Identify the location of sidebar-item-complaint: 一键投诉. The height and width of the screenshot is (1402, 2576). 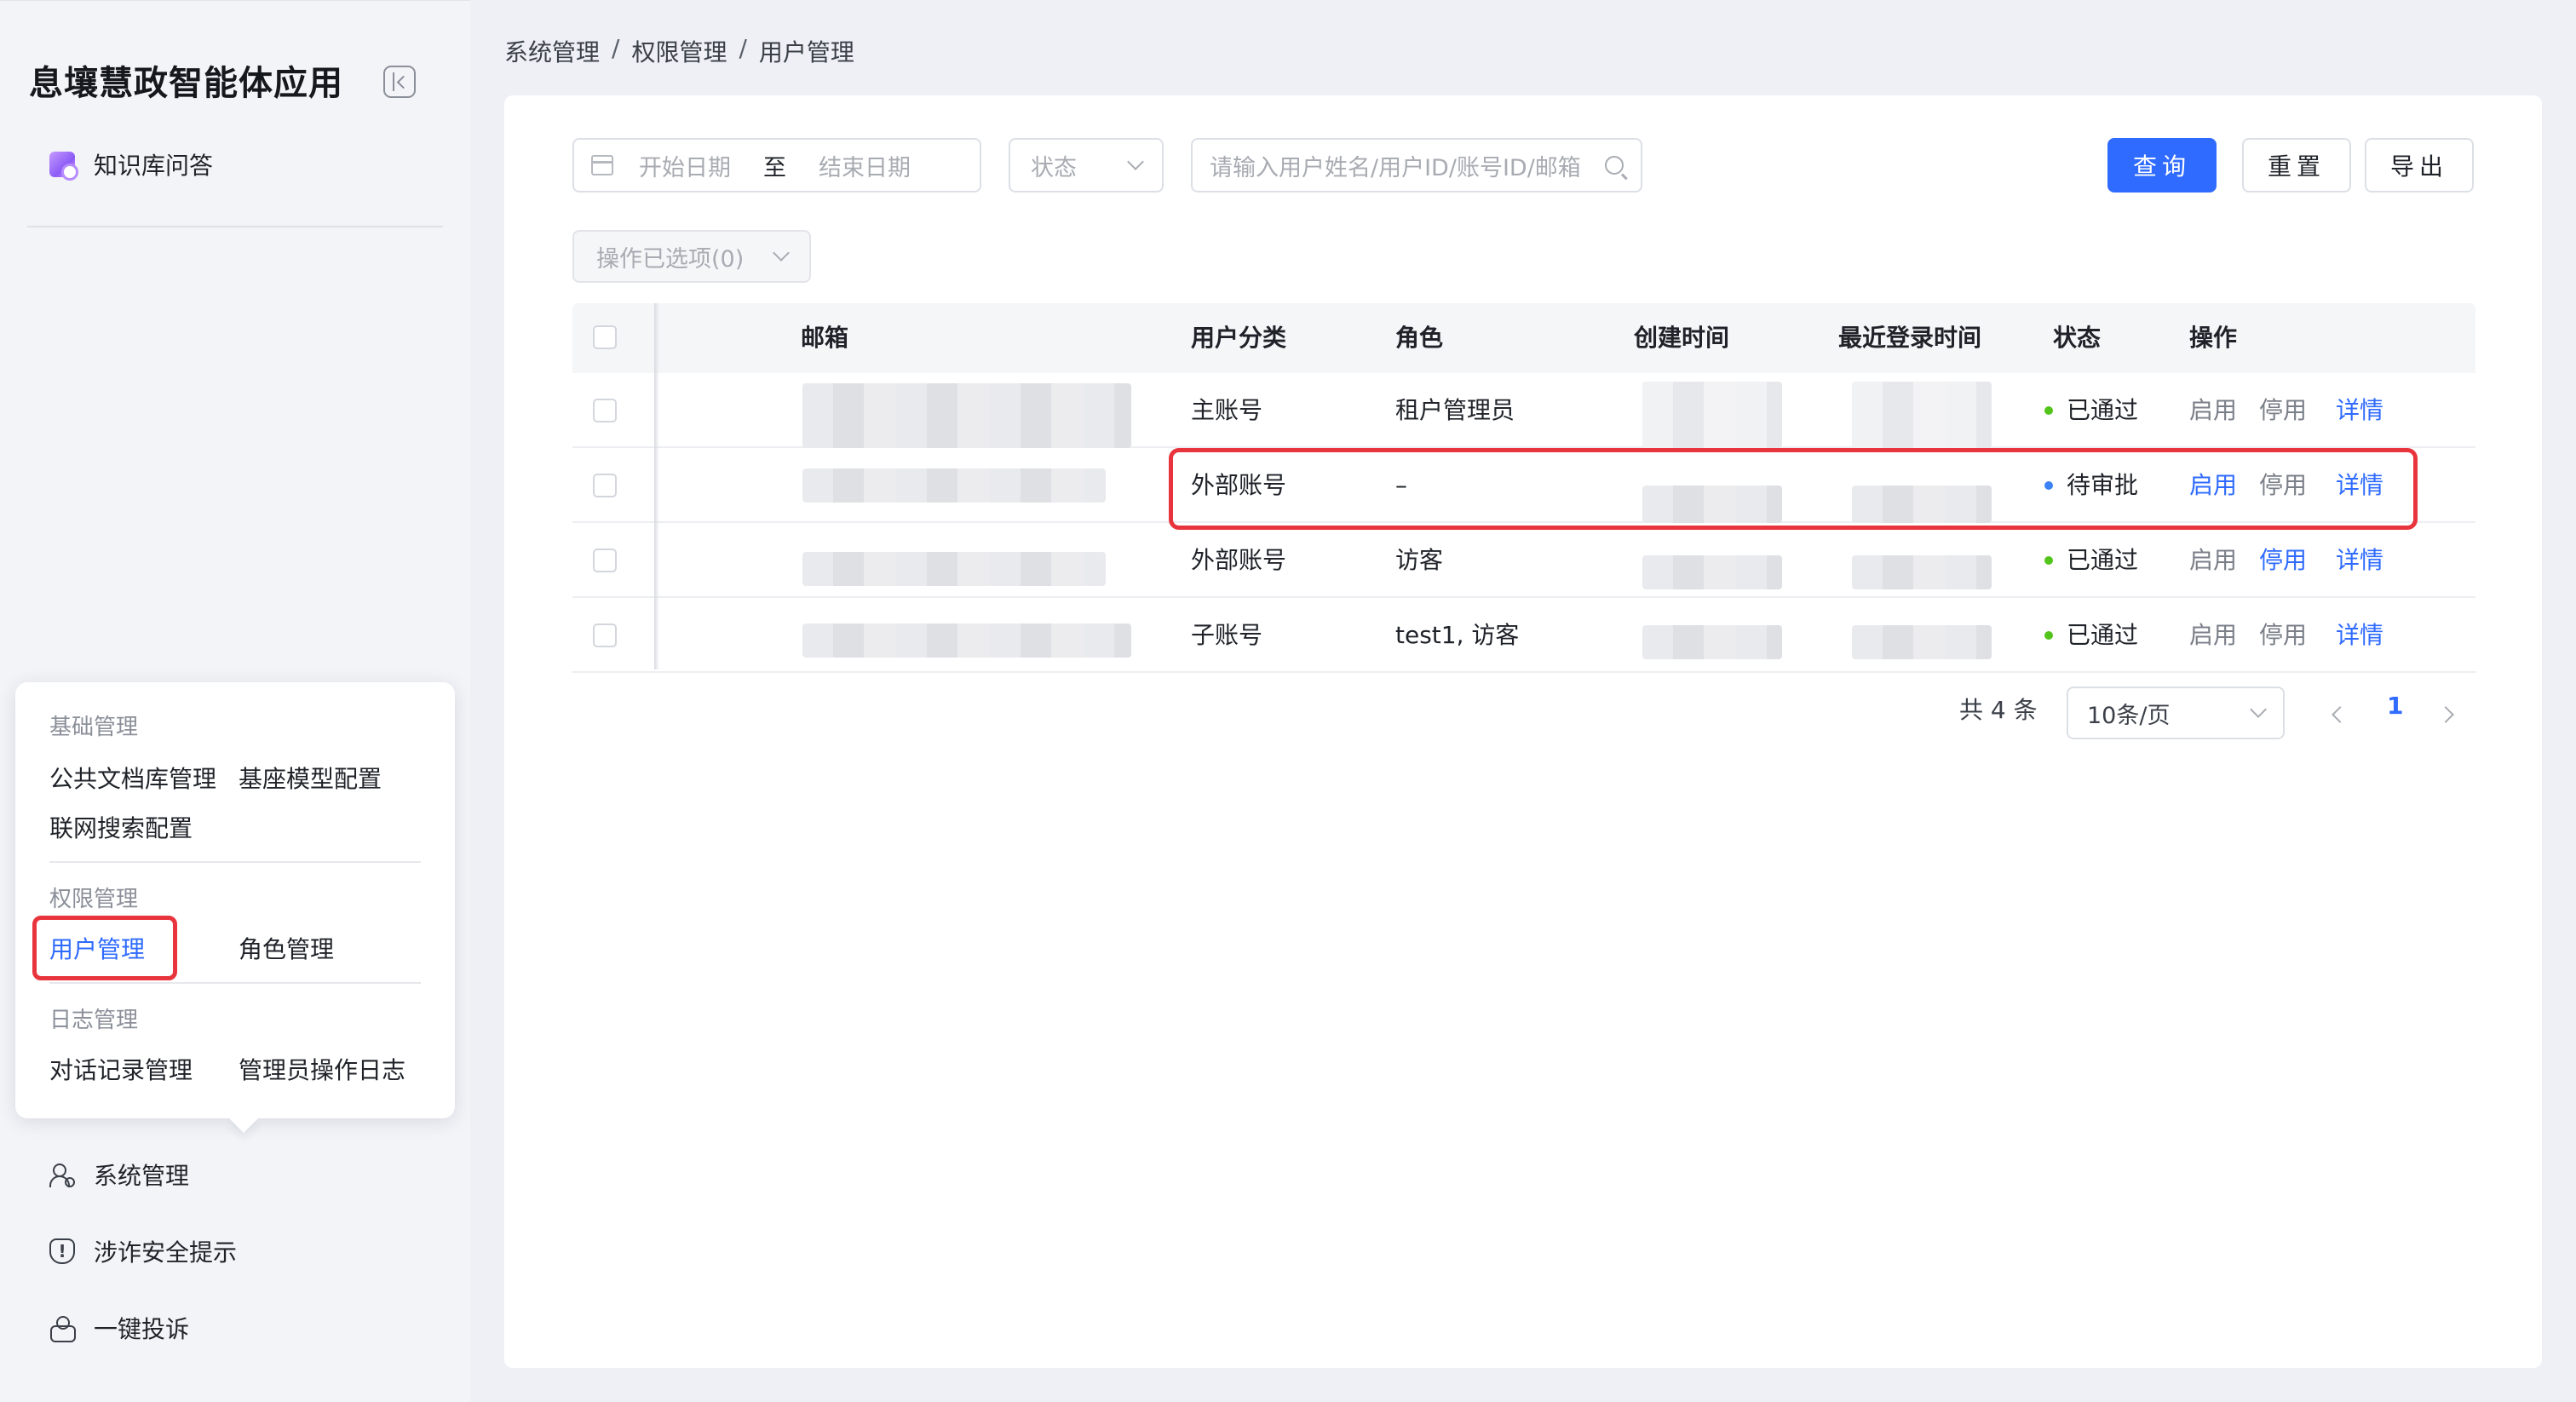
(119, 1328).